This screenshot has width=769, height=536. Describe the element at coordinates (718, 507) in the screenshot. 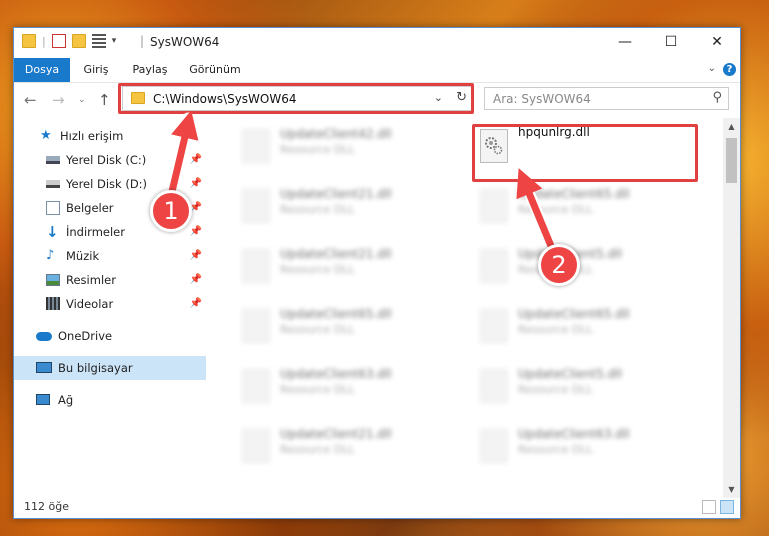

I see `view-buttons` at that location.